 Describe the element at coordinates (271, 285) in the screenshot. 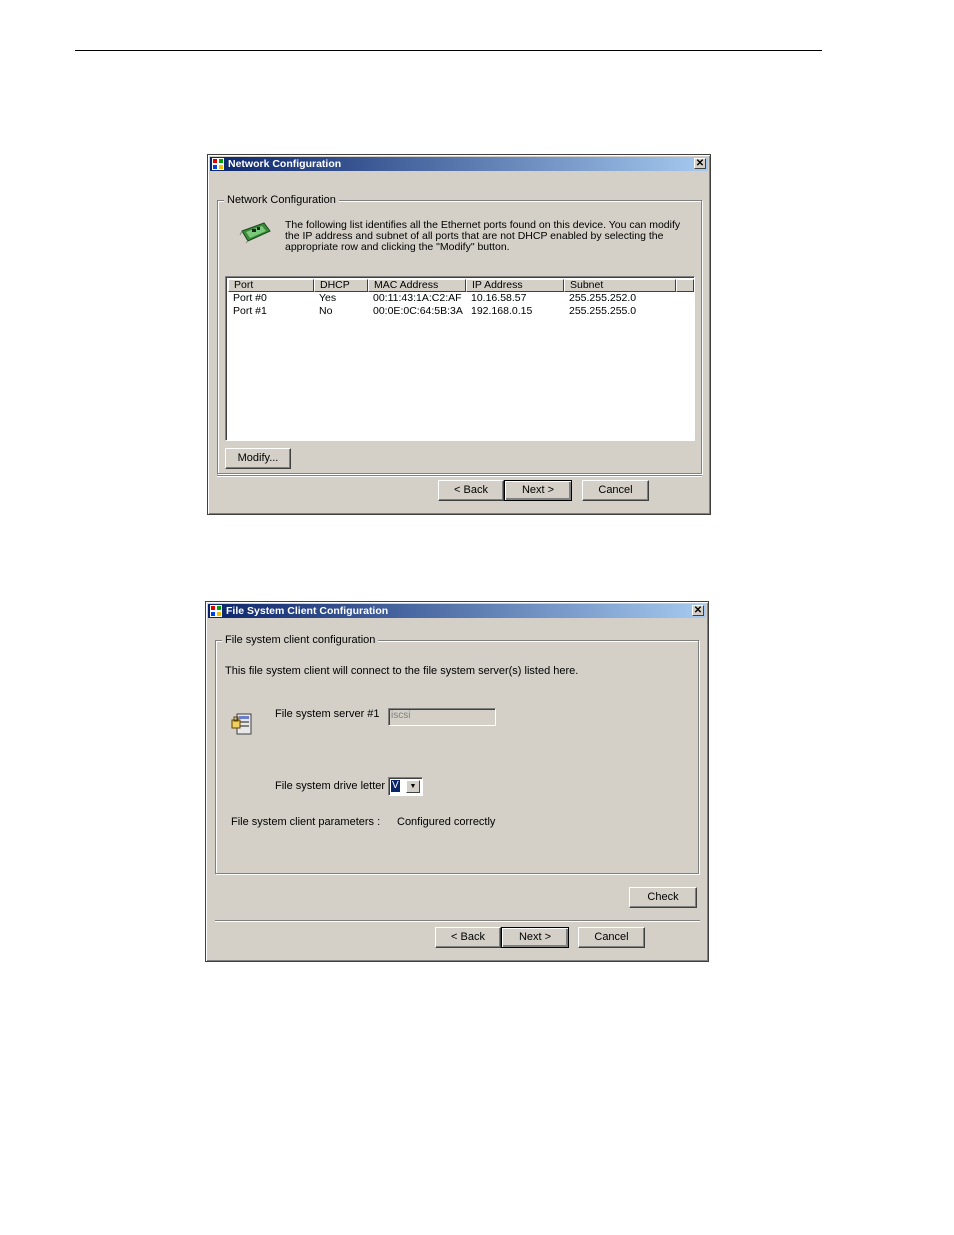

I see `column-header-port: Port` at that location.